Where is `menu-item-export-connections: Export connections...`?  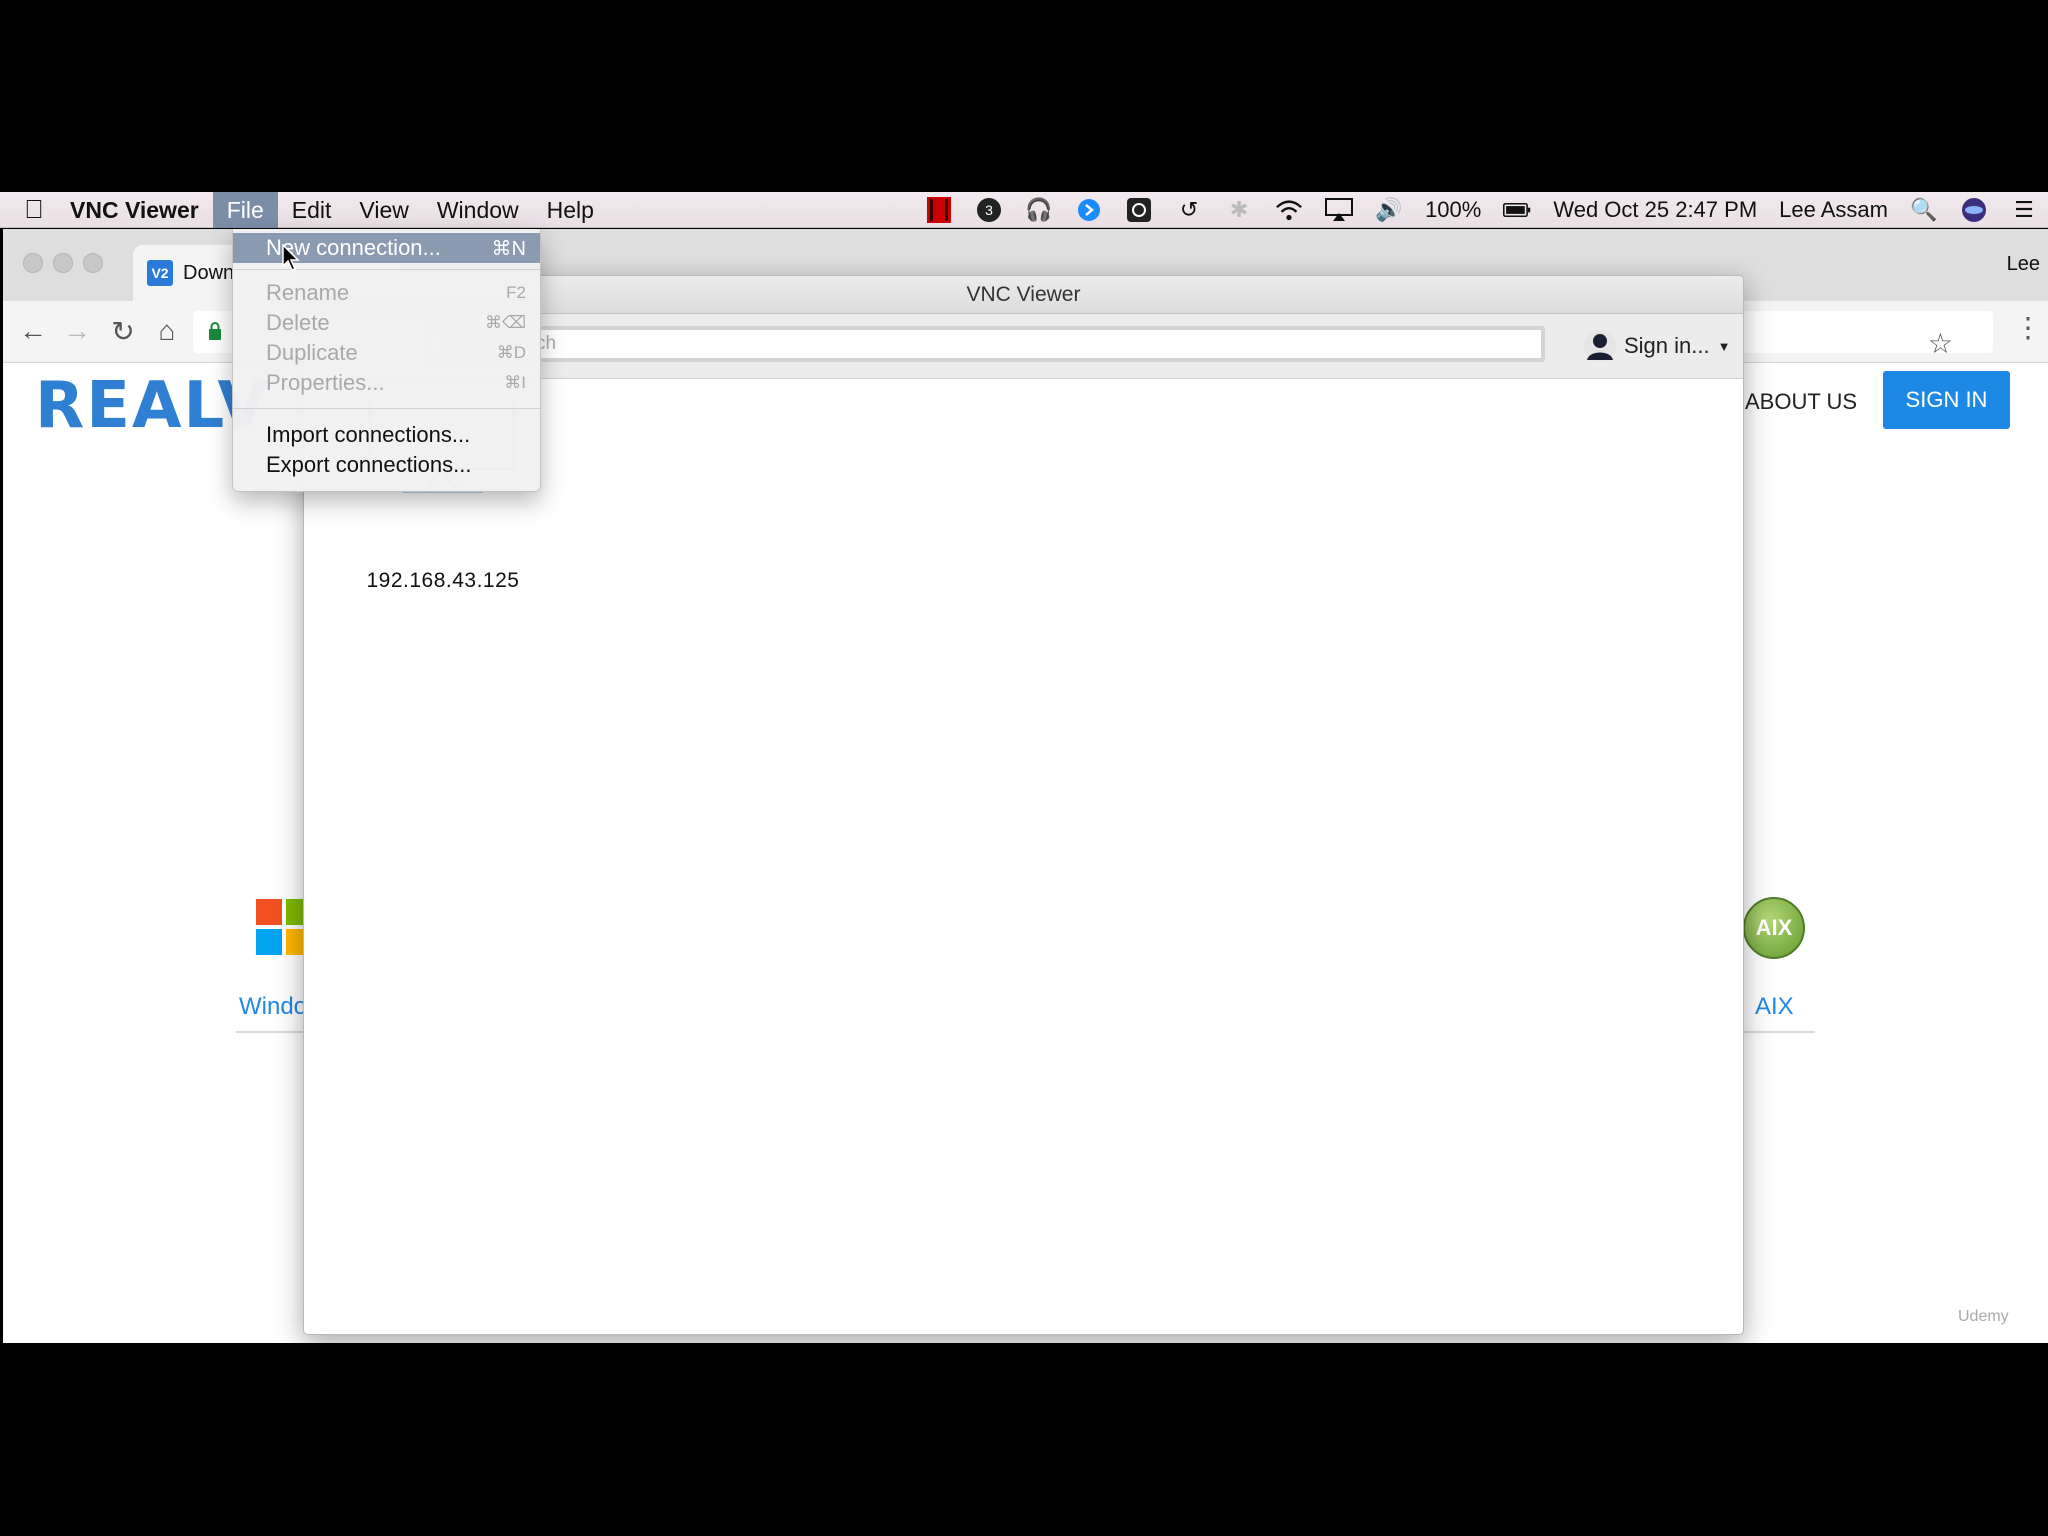
menu-item-export-connections: Export connections... is located at coordinates (386, 465).